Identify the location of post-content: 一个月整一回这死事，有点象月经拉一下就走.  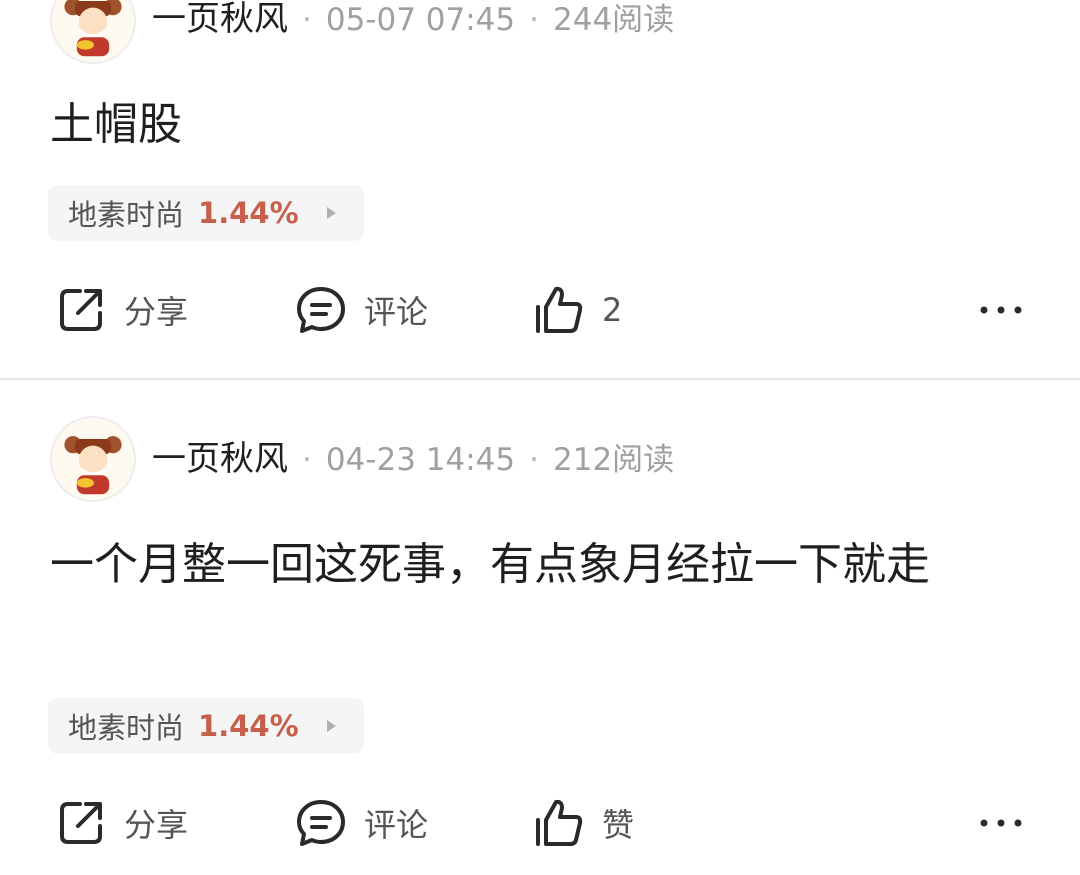
(545, 565).